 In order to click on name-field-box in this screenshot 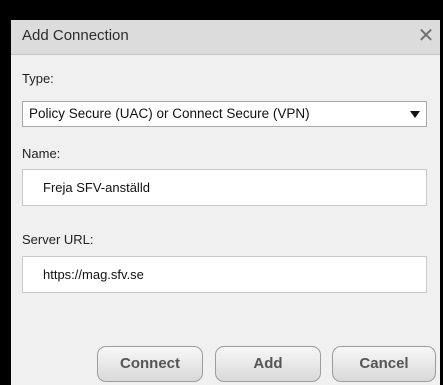, I will do `click(224, 187)`.